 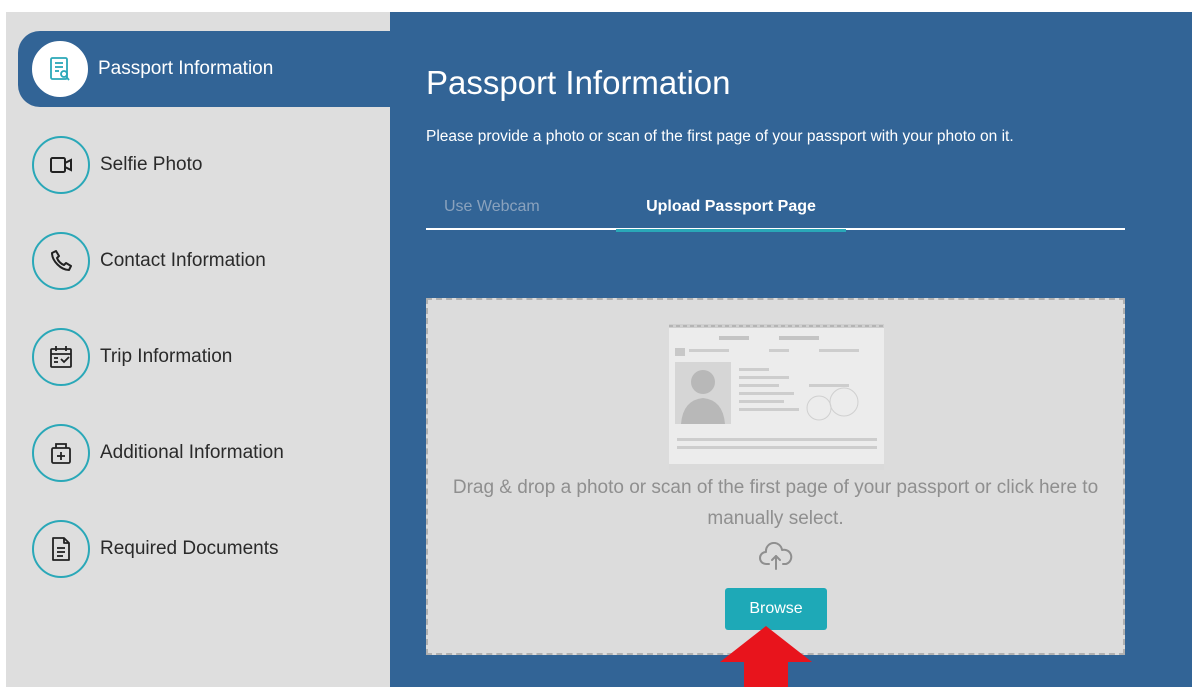 I want to click on sidebar-item-additional-information: Additional Information, so click(x=204, y=453).